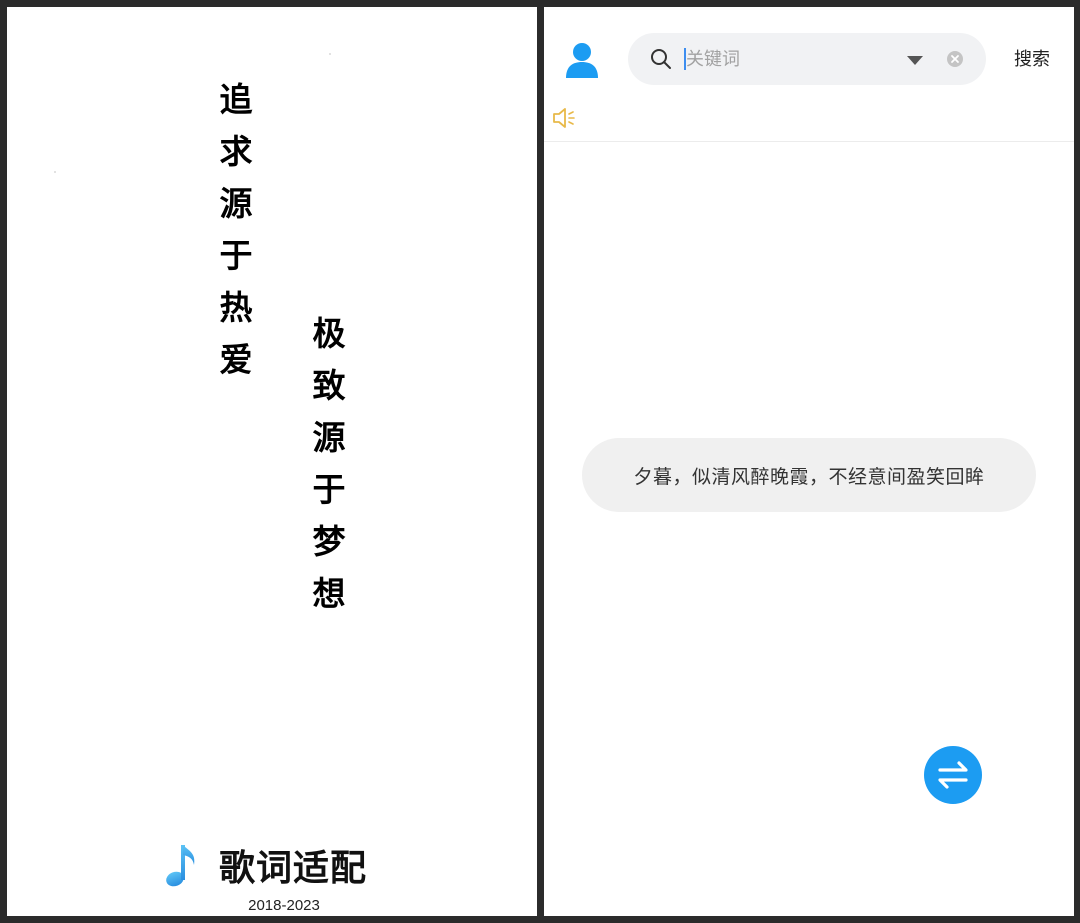 The width and height of the screenshot is (1080, 923). I want to click on search-input, so click(786, 59).